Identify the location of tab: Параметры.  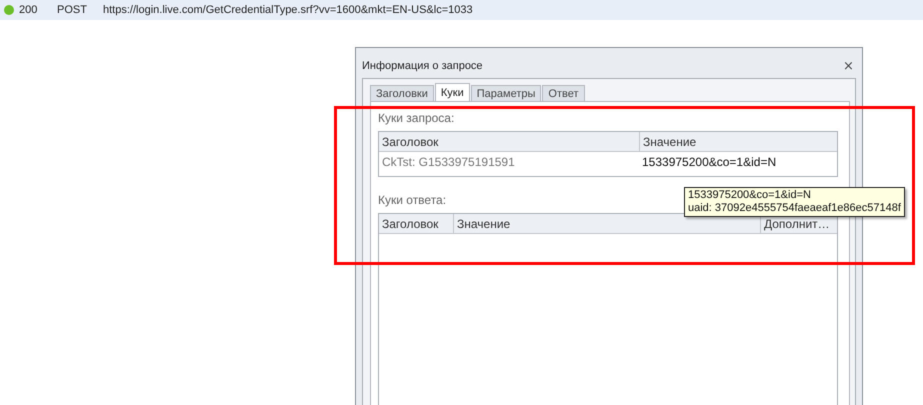
(506, 93).